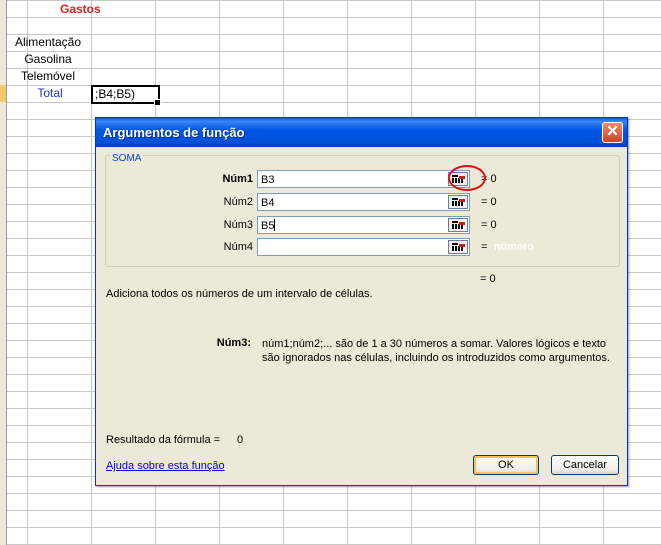 Image resolution: width=661 pixels, height=545 pixels. What do you see at coordinates (233, 343) in the screenshot?
I see `help-arg-label: Núm3:` at bounding box center [233, 343].